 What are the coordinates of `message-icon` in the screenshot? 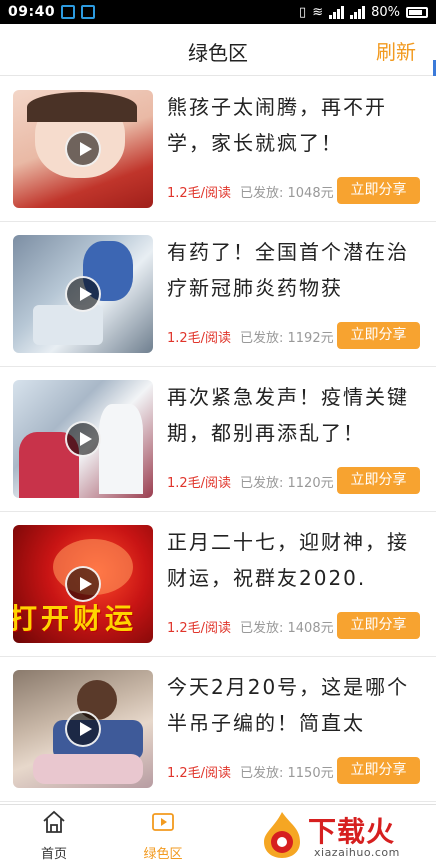 It's located at (68, 12).